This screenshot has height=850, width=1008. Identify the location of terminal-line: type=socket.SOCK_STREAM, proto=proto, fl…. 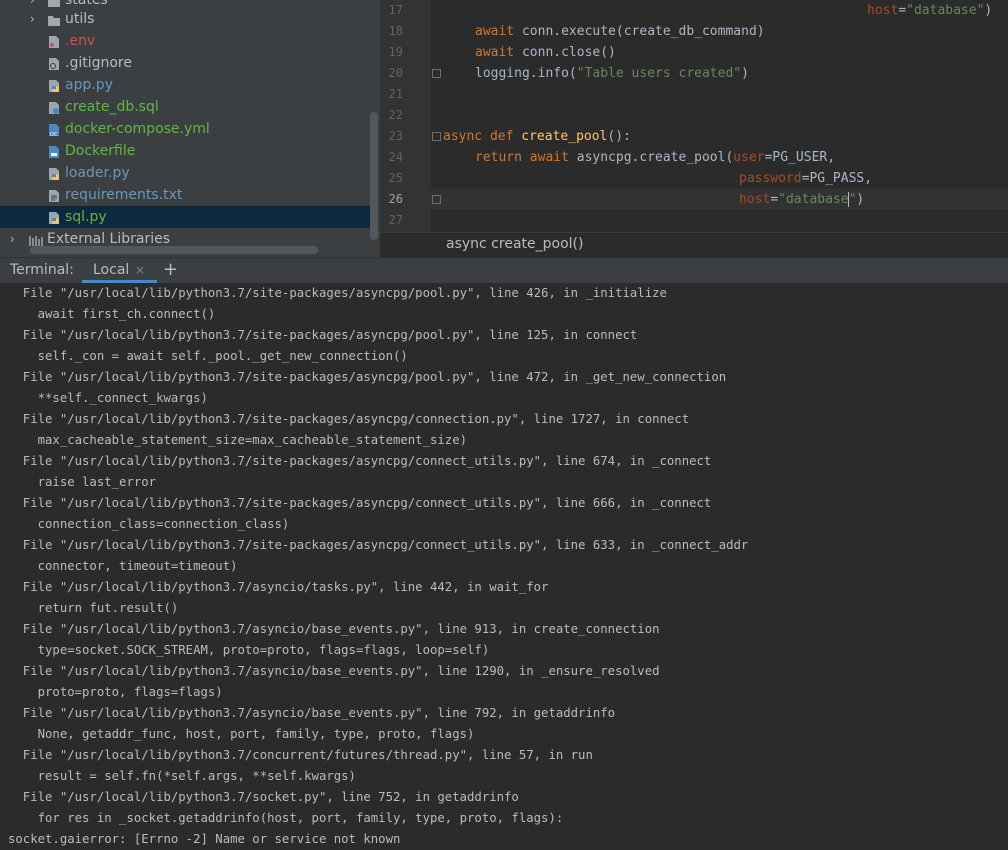
(249, 650).